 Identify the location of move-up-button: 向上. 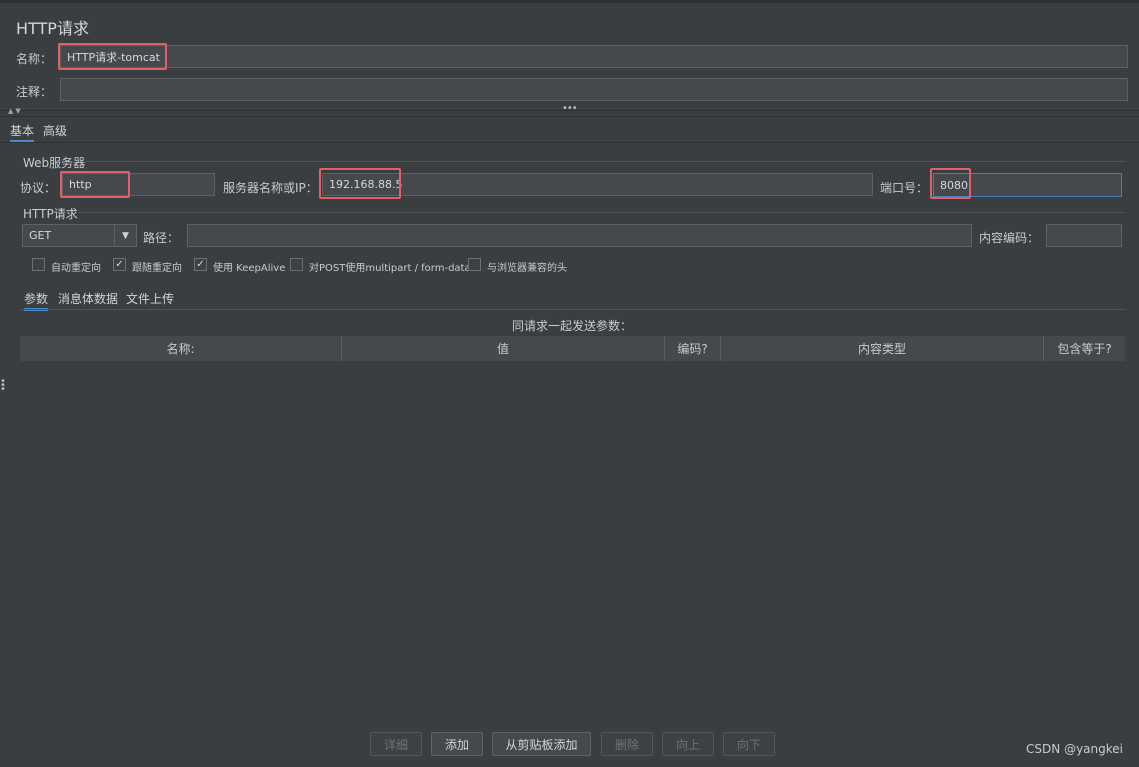
(688, 744).